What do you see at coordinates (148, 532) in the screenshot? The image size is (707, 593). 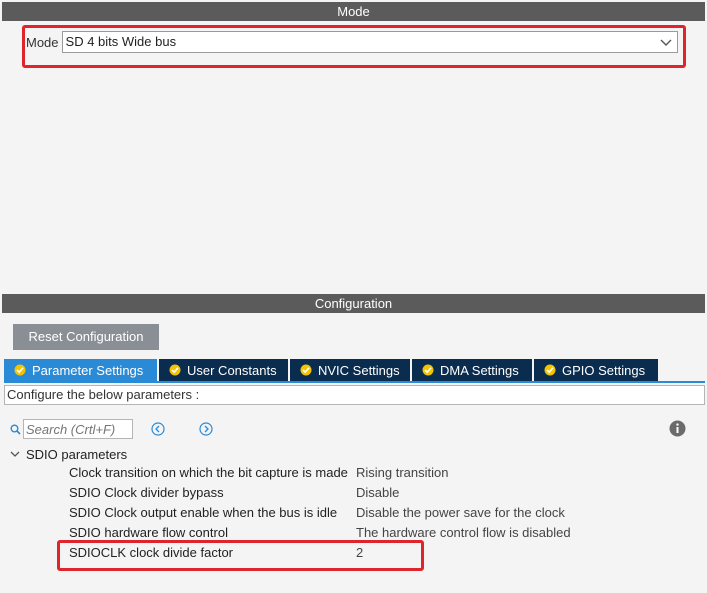 I see `param-name: SDIO hardware flow control` at bounding box center [148, 532].